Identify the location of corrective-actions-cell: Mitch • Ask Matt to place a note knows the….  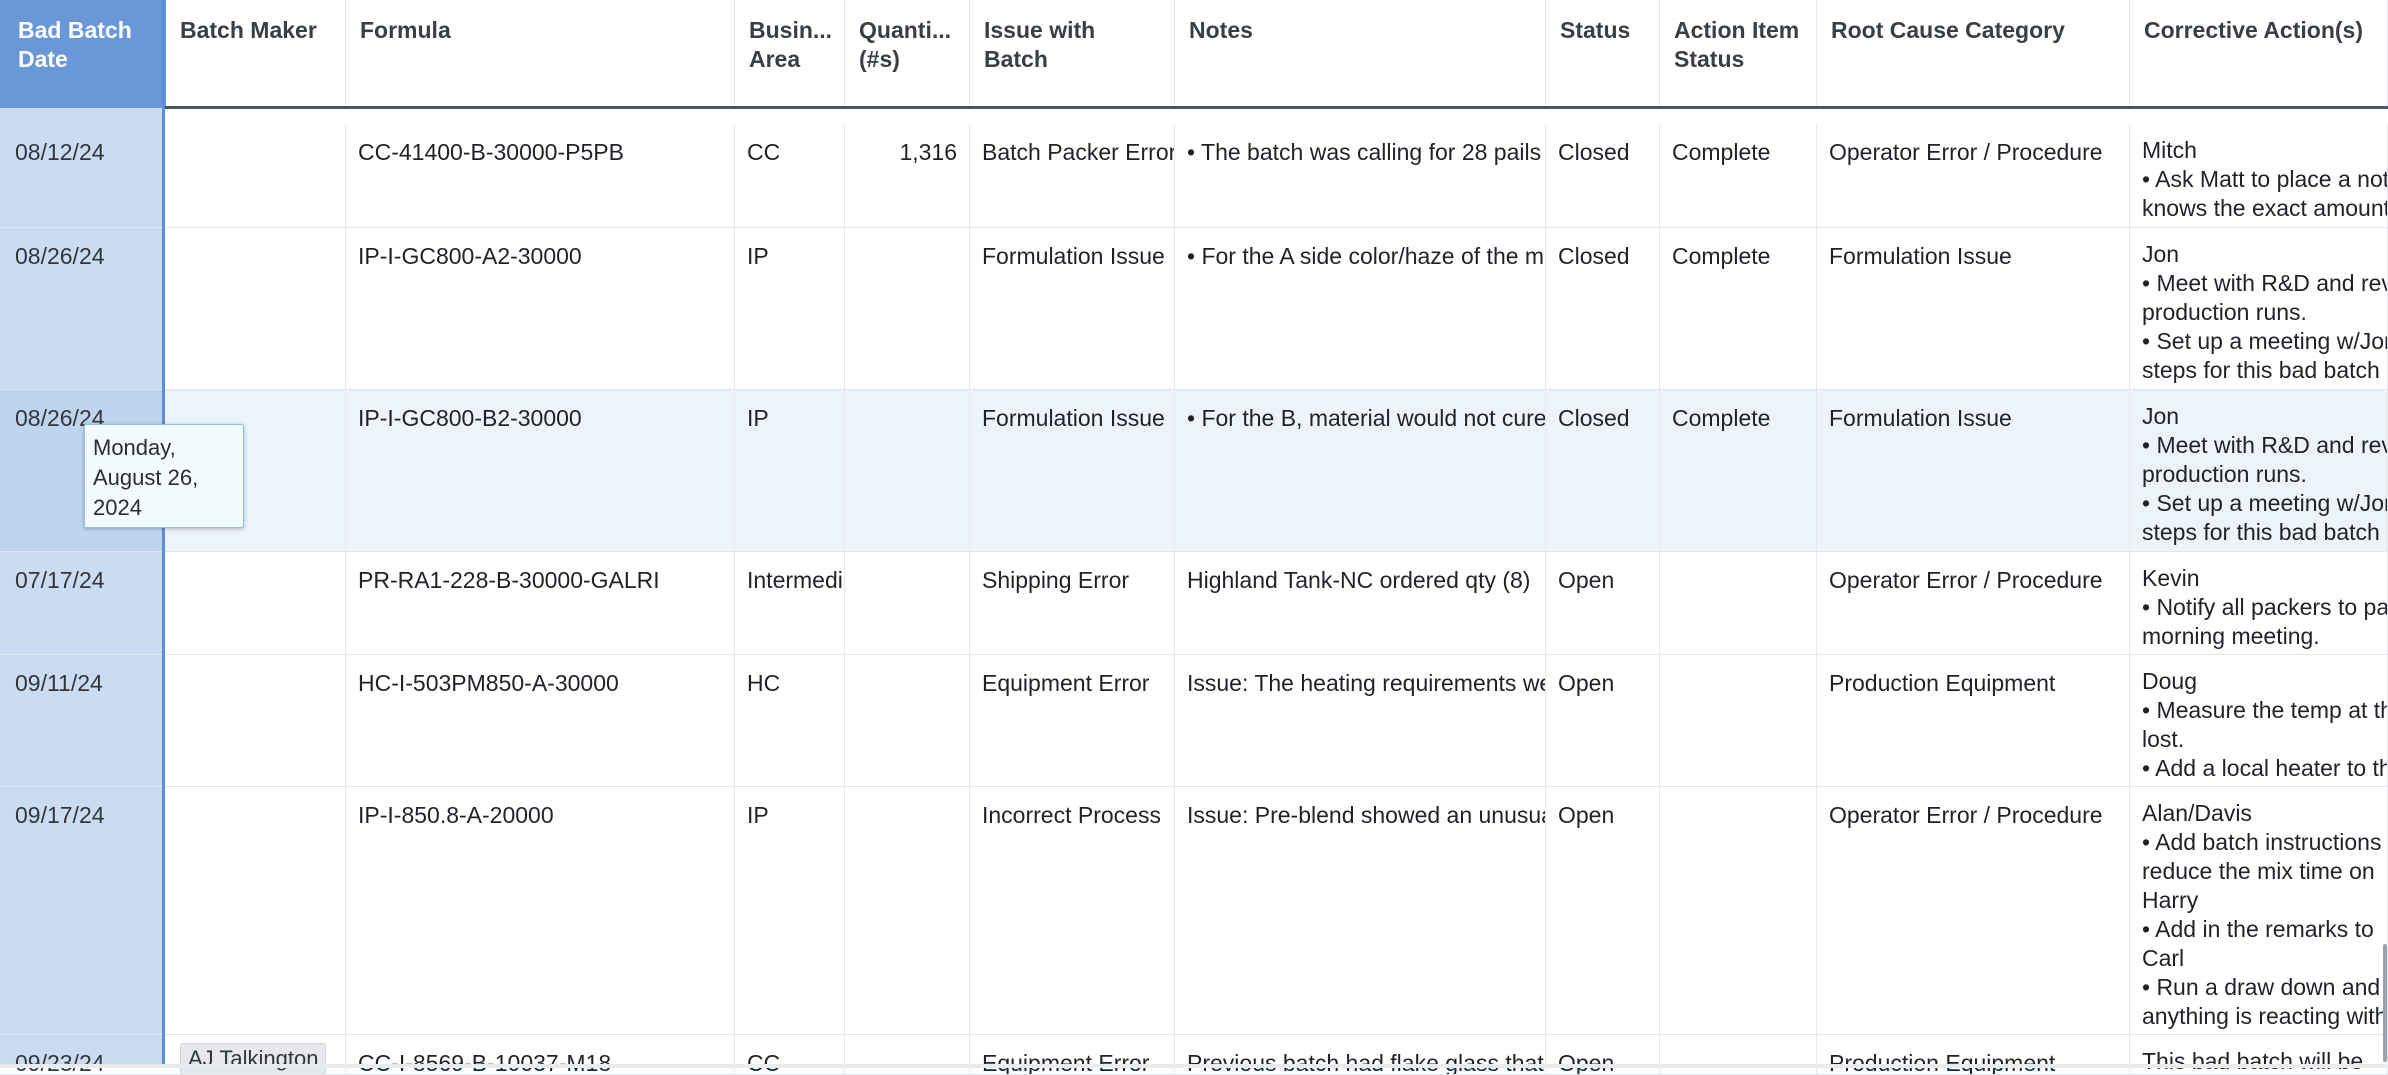
(2259, 175).